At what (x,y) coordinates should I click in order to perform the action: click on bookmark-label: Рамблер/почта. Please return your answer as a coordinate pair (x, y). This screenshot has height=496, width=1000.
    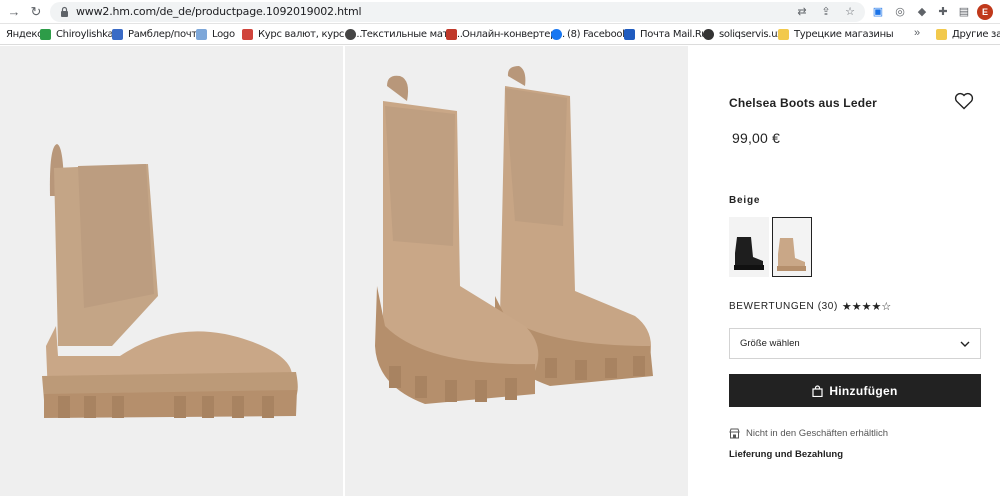
    Looking at the image, I should click on (165, 34).